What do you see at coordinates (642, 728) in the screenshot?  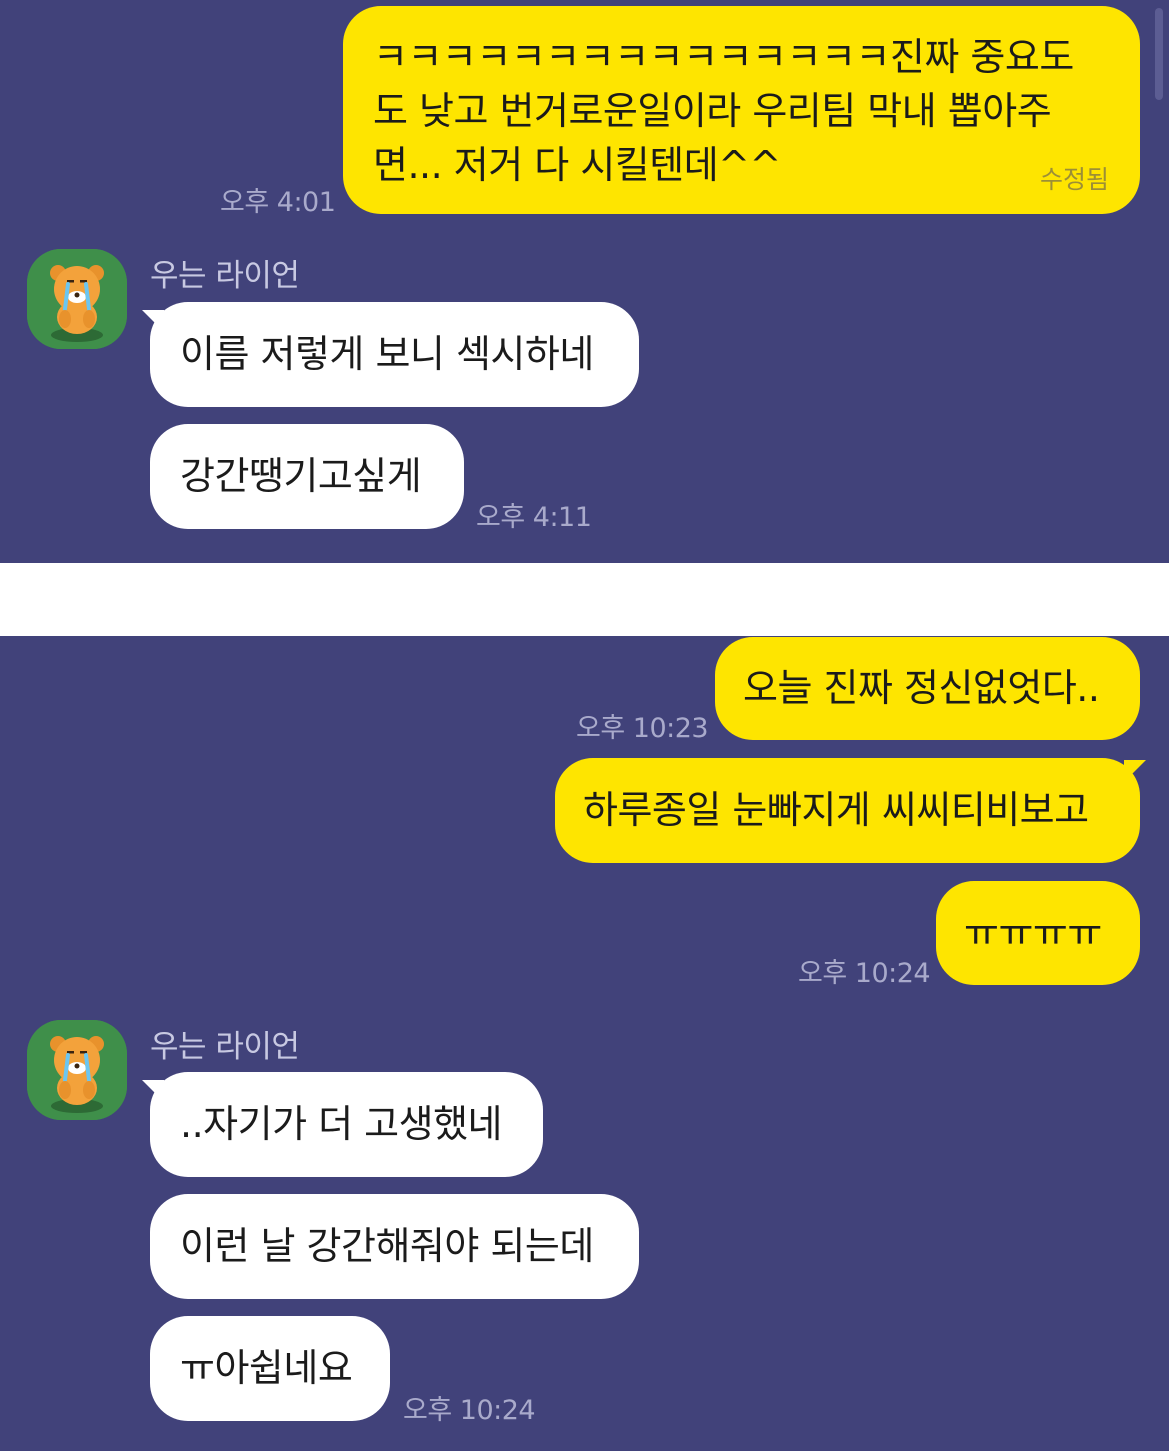 I see `message-time: 오후 10:23` at bounding box center [642, 728].